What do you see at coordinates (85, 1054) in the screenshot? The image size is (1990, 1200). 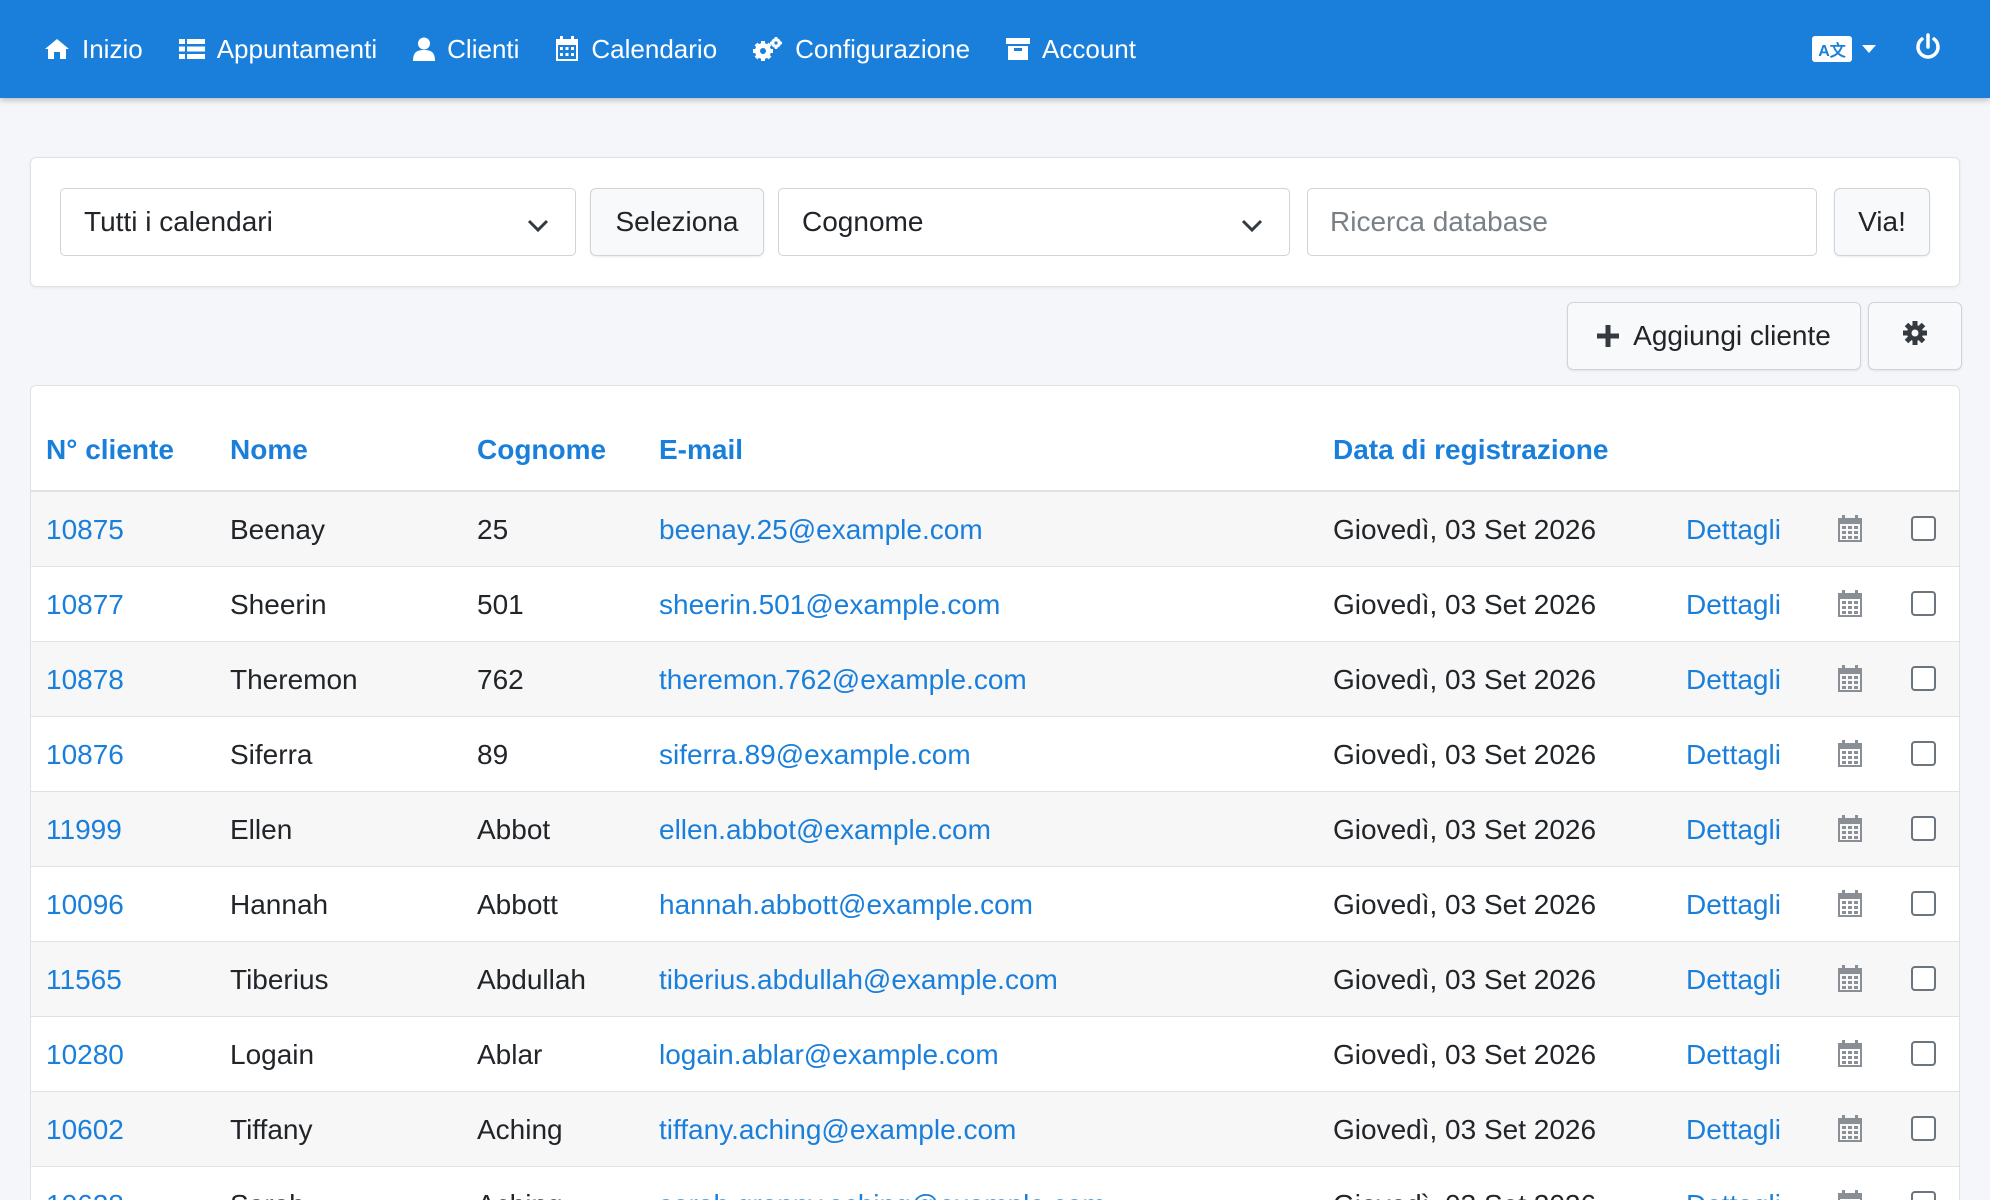 I see `client-number-link: 10280` at bounding box center [85, 1054].